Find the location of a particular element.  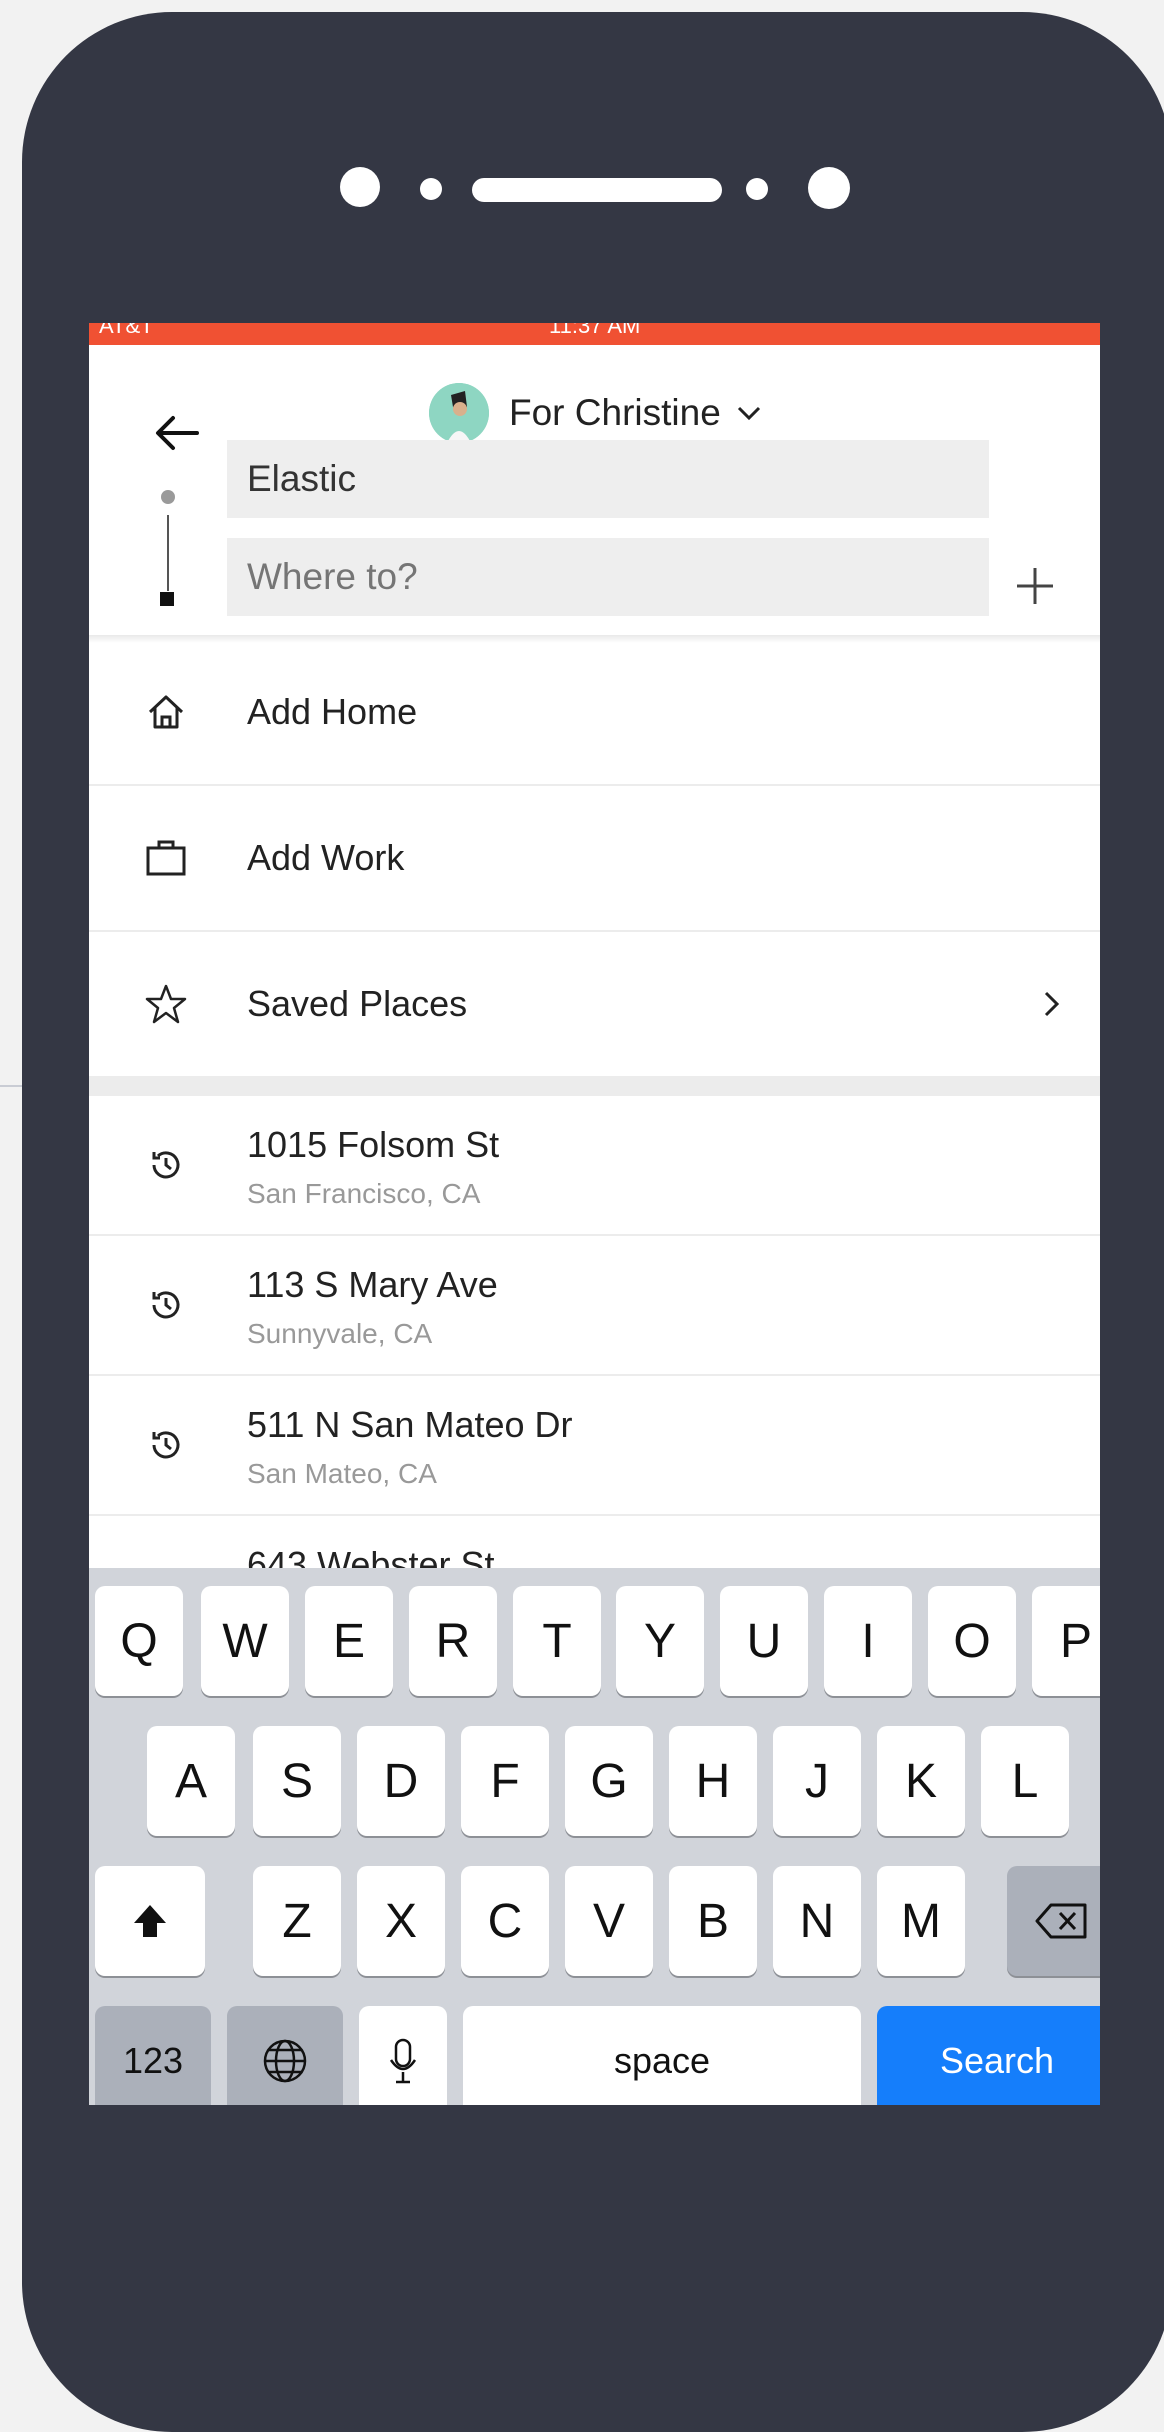

key-e: E is located at coordinates (349, 1641).